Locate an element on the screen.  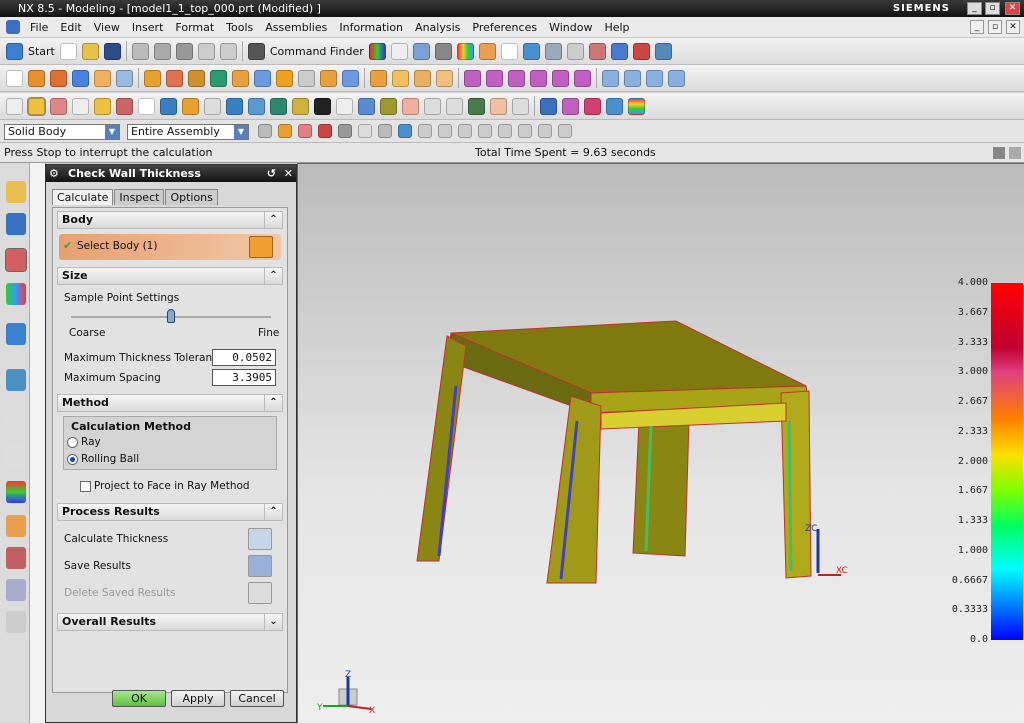
split-icon is located at coordinates (234, 106).